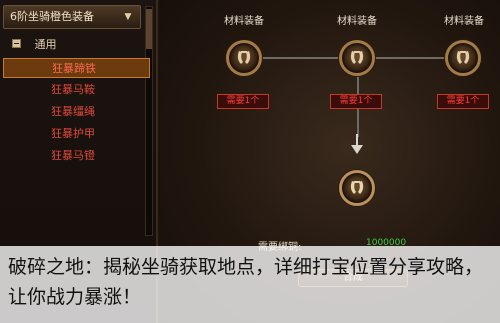  I want to click on list-item-label: 狂暴蹄铁, so click(74, 68).